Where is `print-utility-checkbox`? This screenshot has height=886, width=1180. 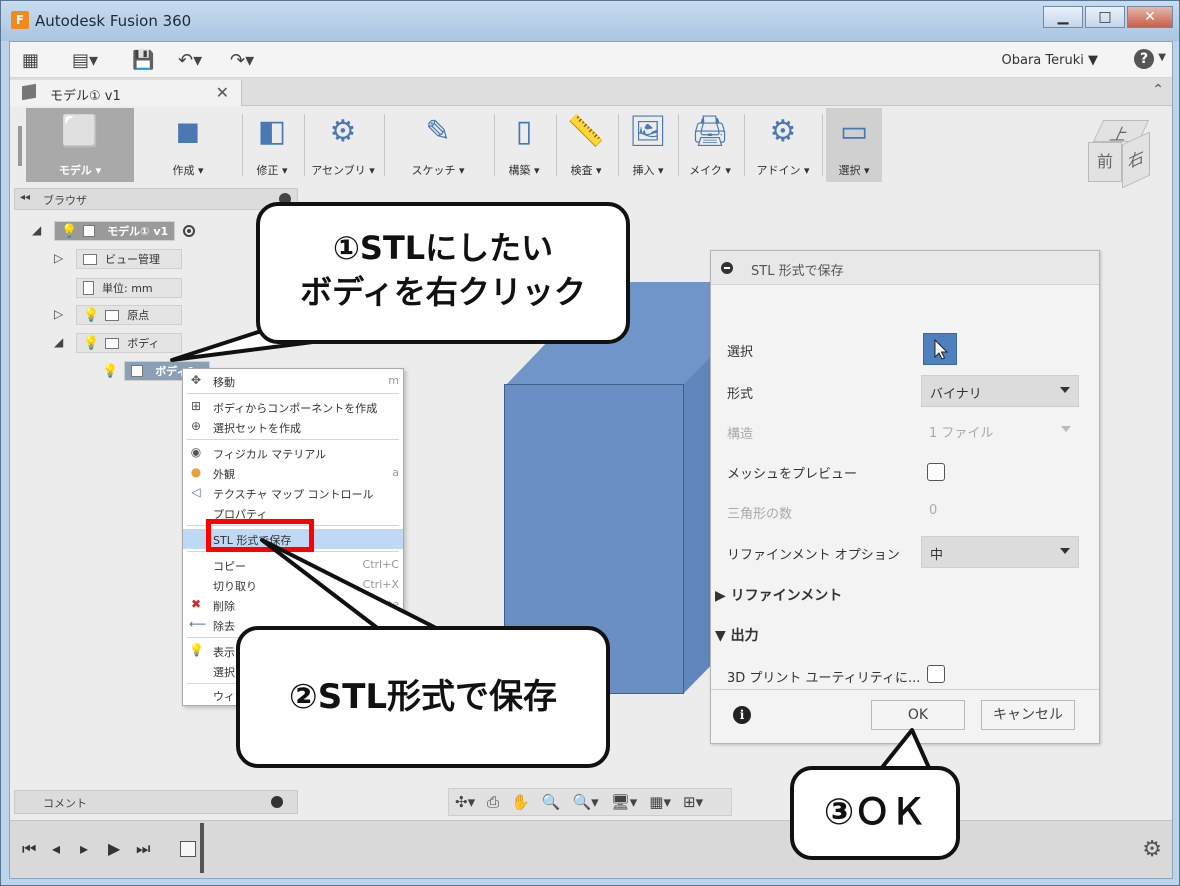
print-utility-checkbox is located at coordinates (936, 674).